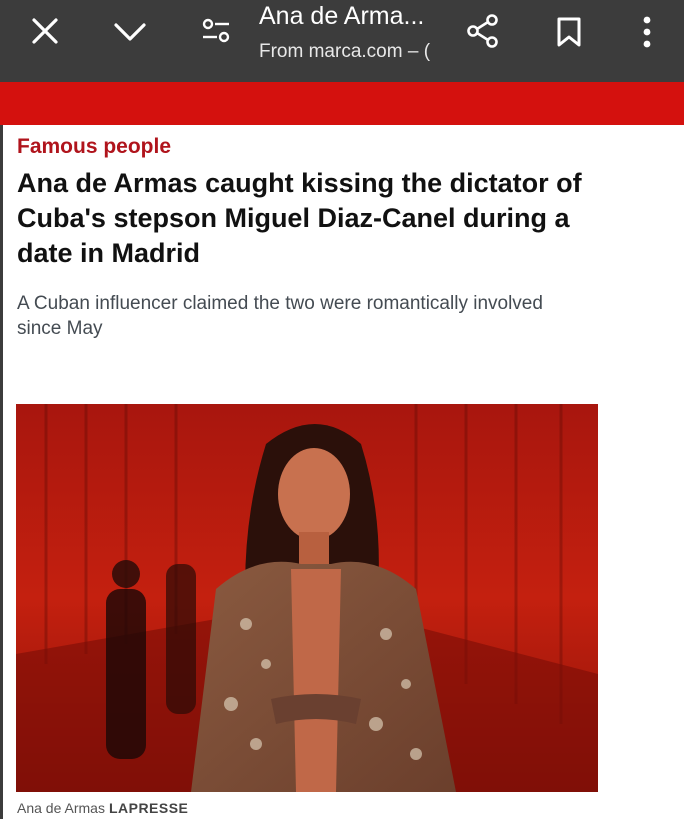 Image resolution: width=684 pixels, height=819 pixels. What do you see at coordinates (350, 52) in the screenshot?
I see `page-source: From marca.com – (` at bounding box center [350, 52].